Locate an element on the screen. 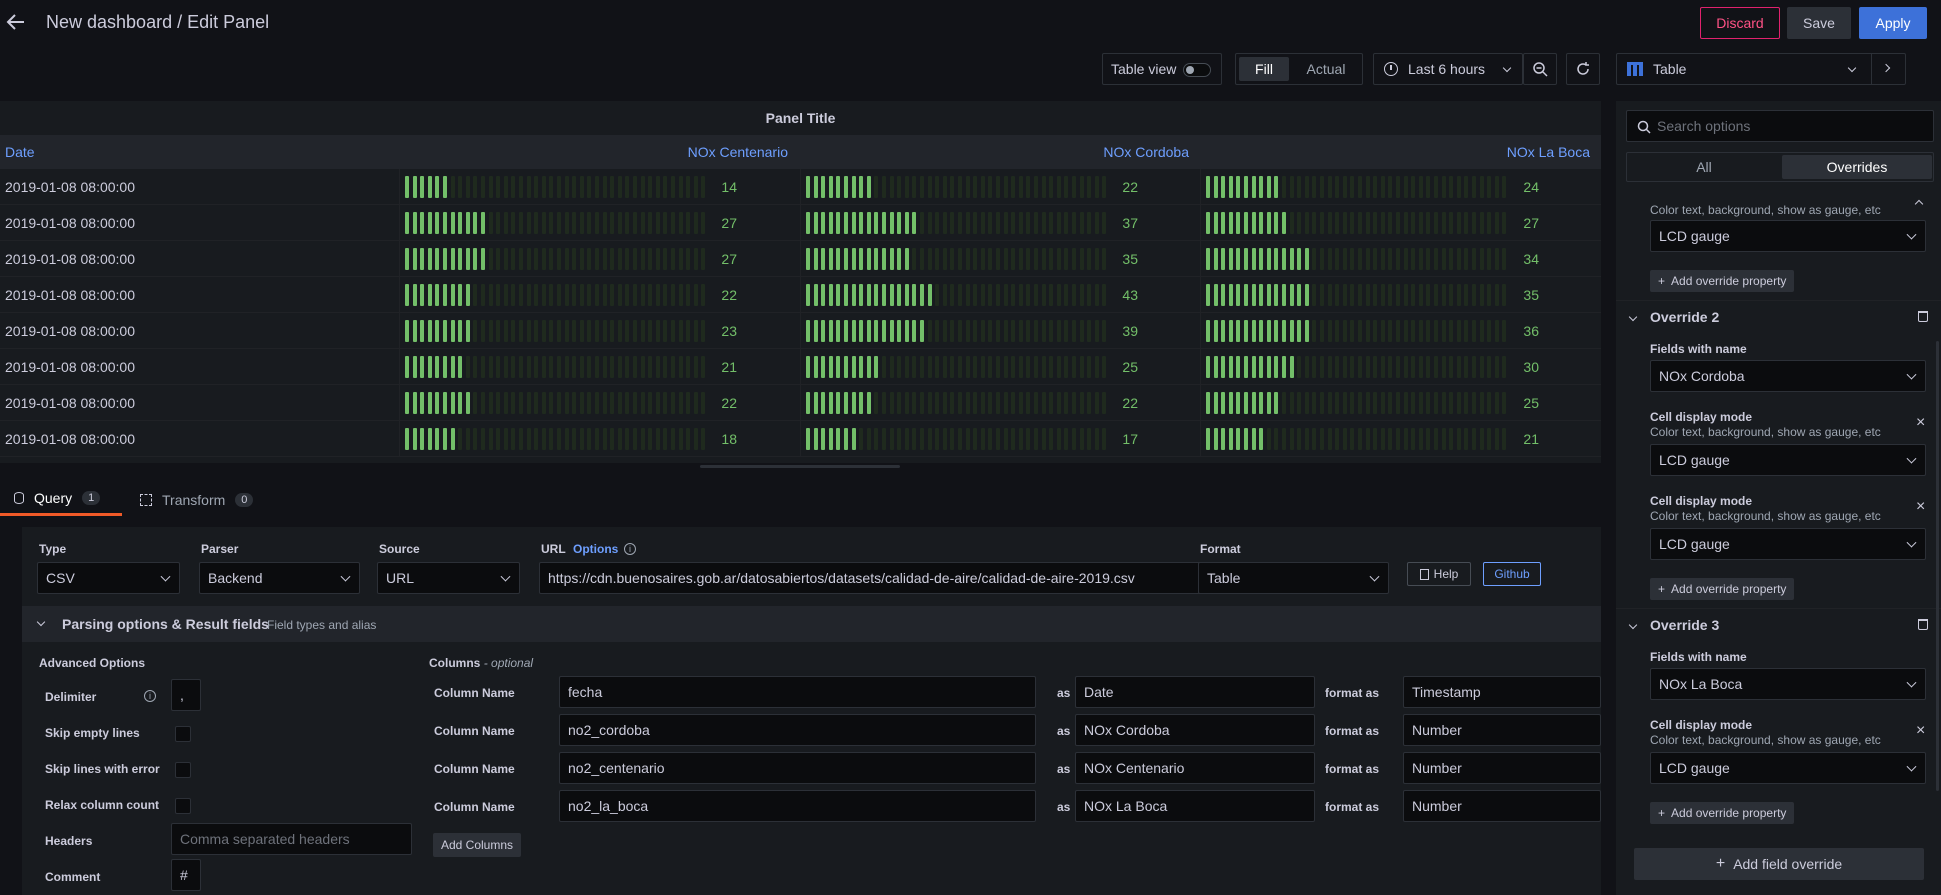  discard-button: Discard is located at coordinates (1740, 23).